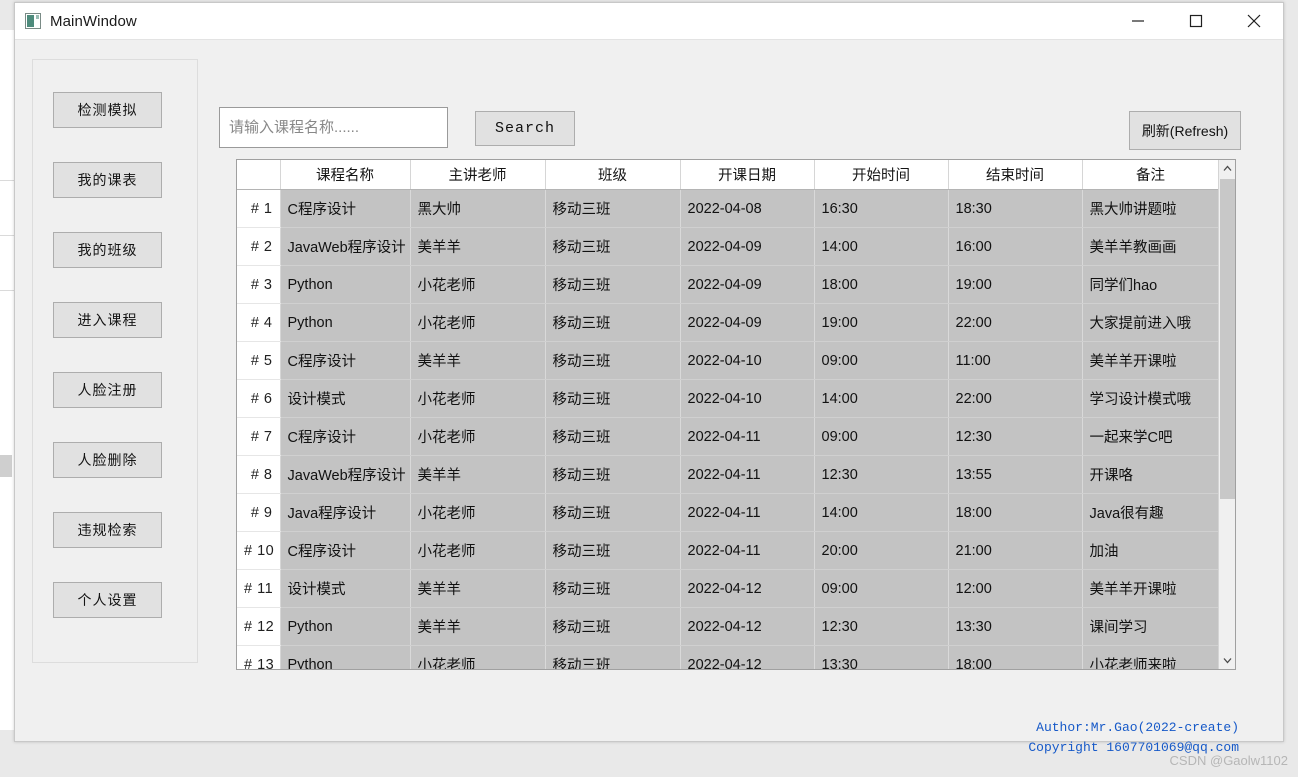 This screenshot has width=1298, height=777. I want to click on scrollbar-thumb, so click(1227, 339).